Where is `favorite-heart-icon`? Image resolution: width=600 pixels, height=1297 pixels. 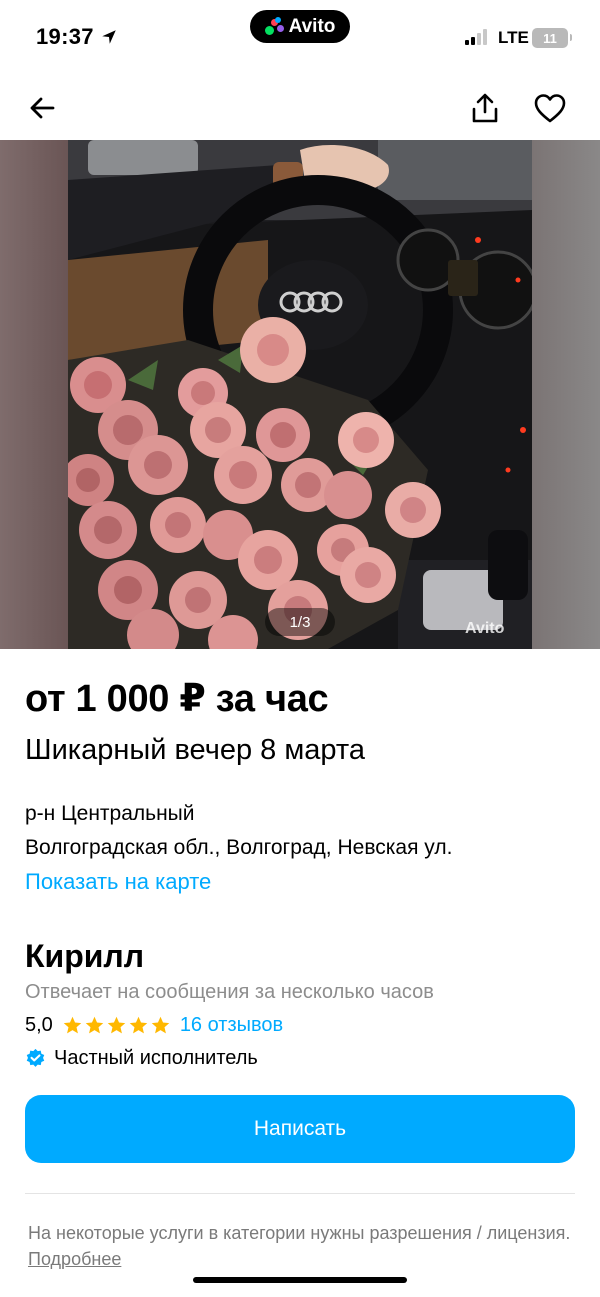
favorite-heart-icon is located at coordinates (550, 108).